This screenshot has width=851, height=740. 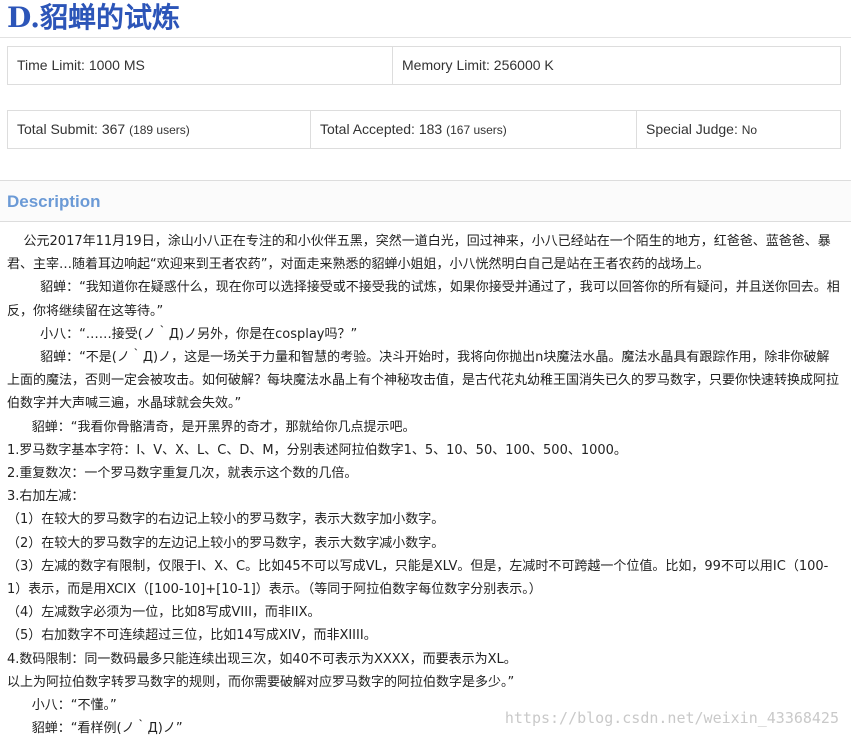 I want to click on title-divider, so click(x=425, y=37).